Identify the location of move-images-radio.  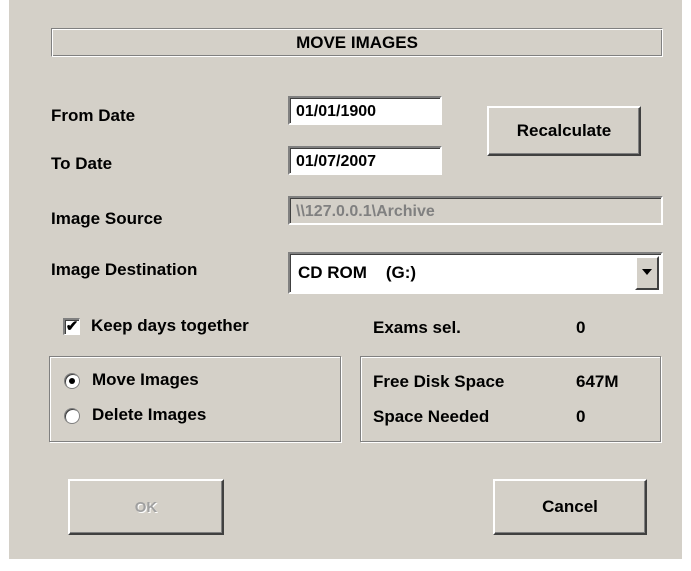
(72, 381).